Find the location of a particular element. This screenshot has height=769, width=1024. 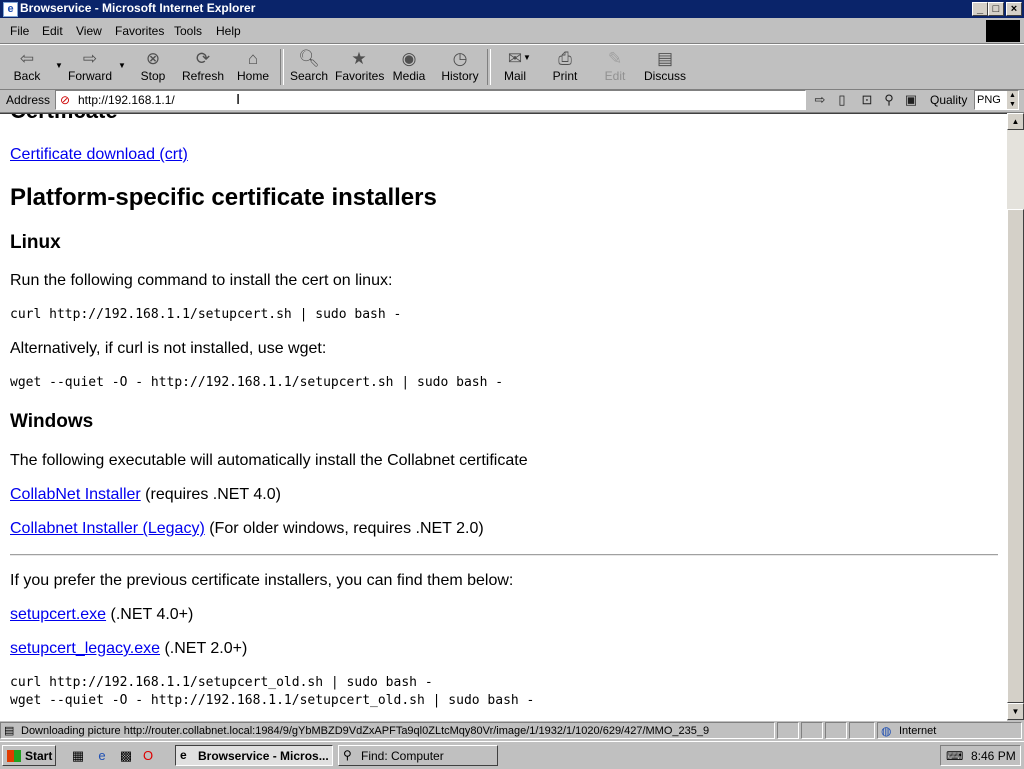

back-button: ⇦ Back is located at coordinates (27, 67).